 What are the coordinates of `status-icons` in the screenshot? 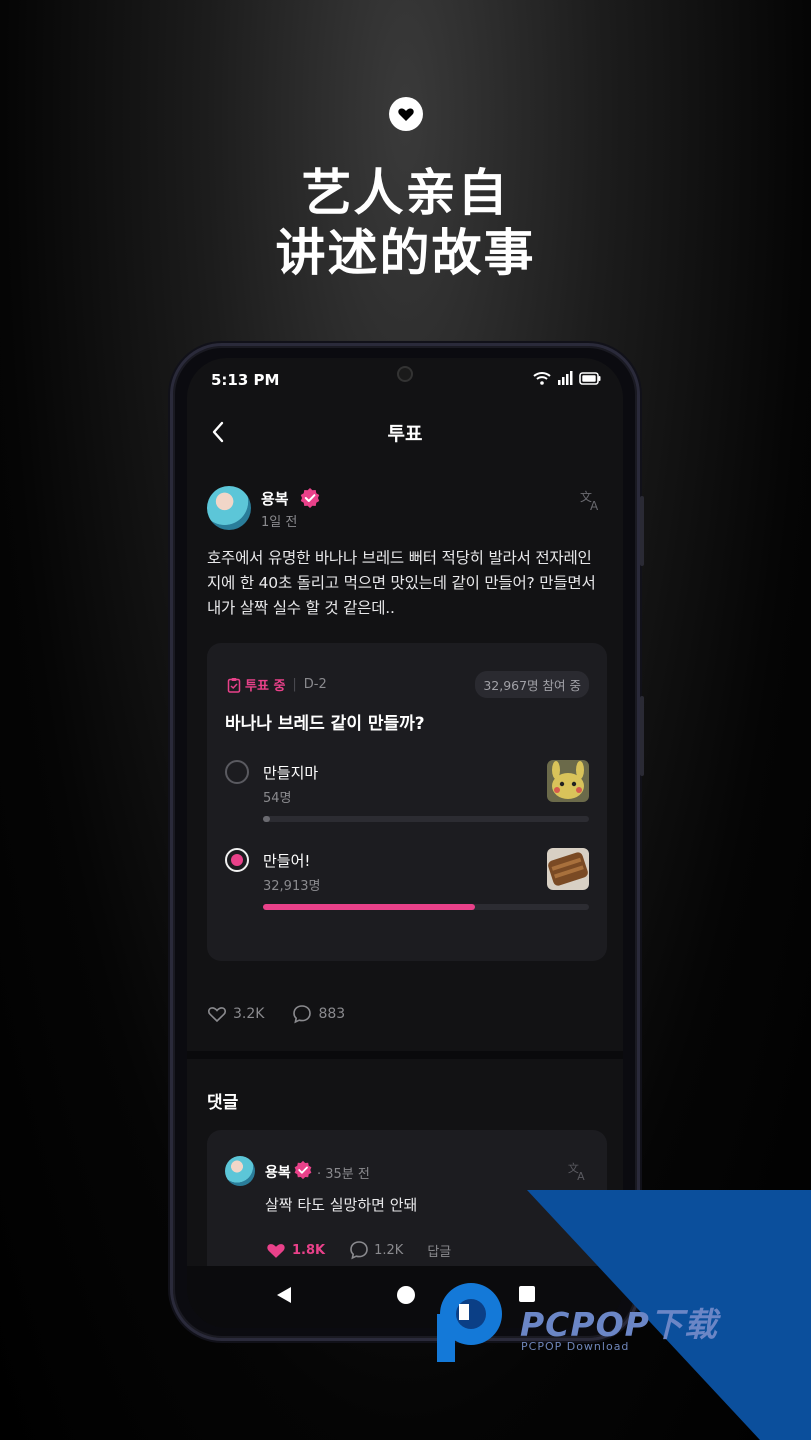 It's located at (567, 378).